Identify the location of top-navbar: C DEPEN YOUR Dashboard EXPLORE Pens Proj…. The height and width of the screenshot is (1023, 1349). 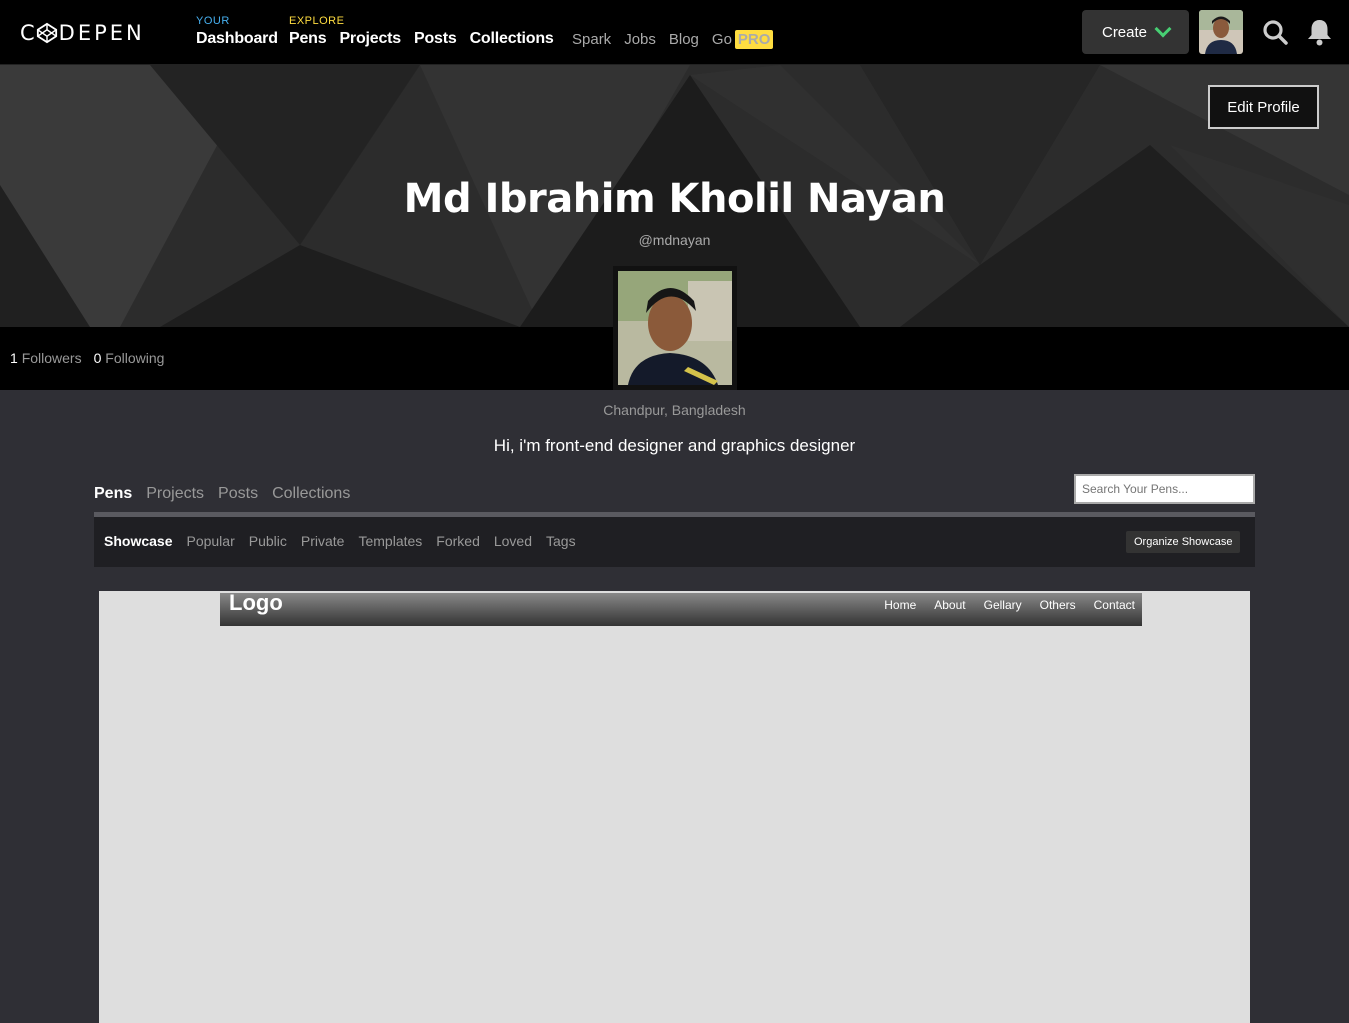
(674, 32).